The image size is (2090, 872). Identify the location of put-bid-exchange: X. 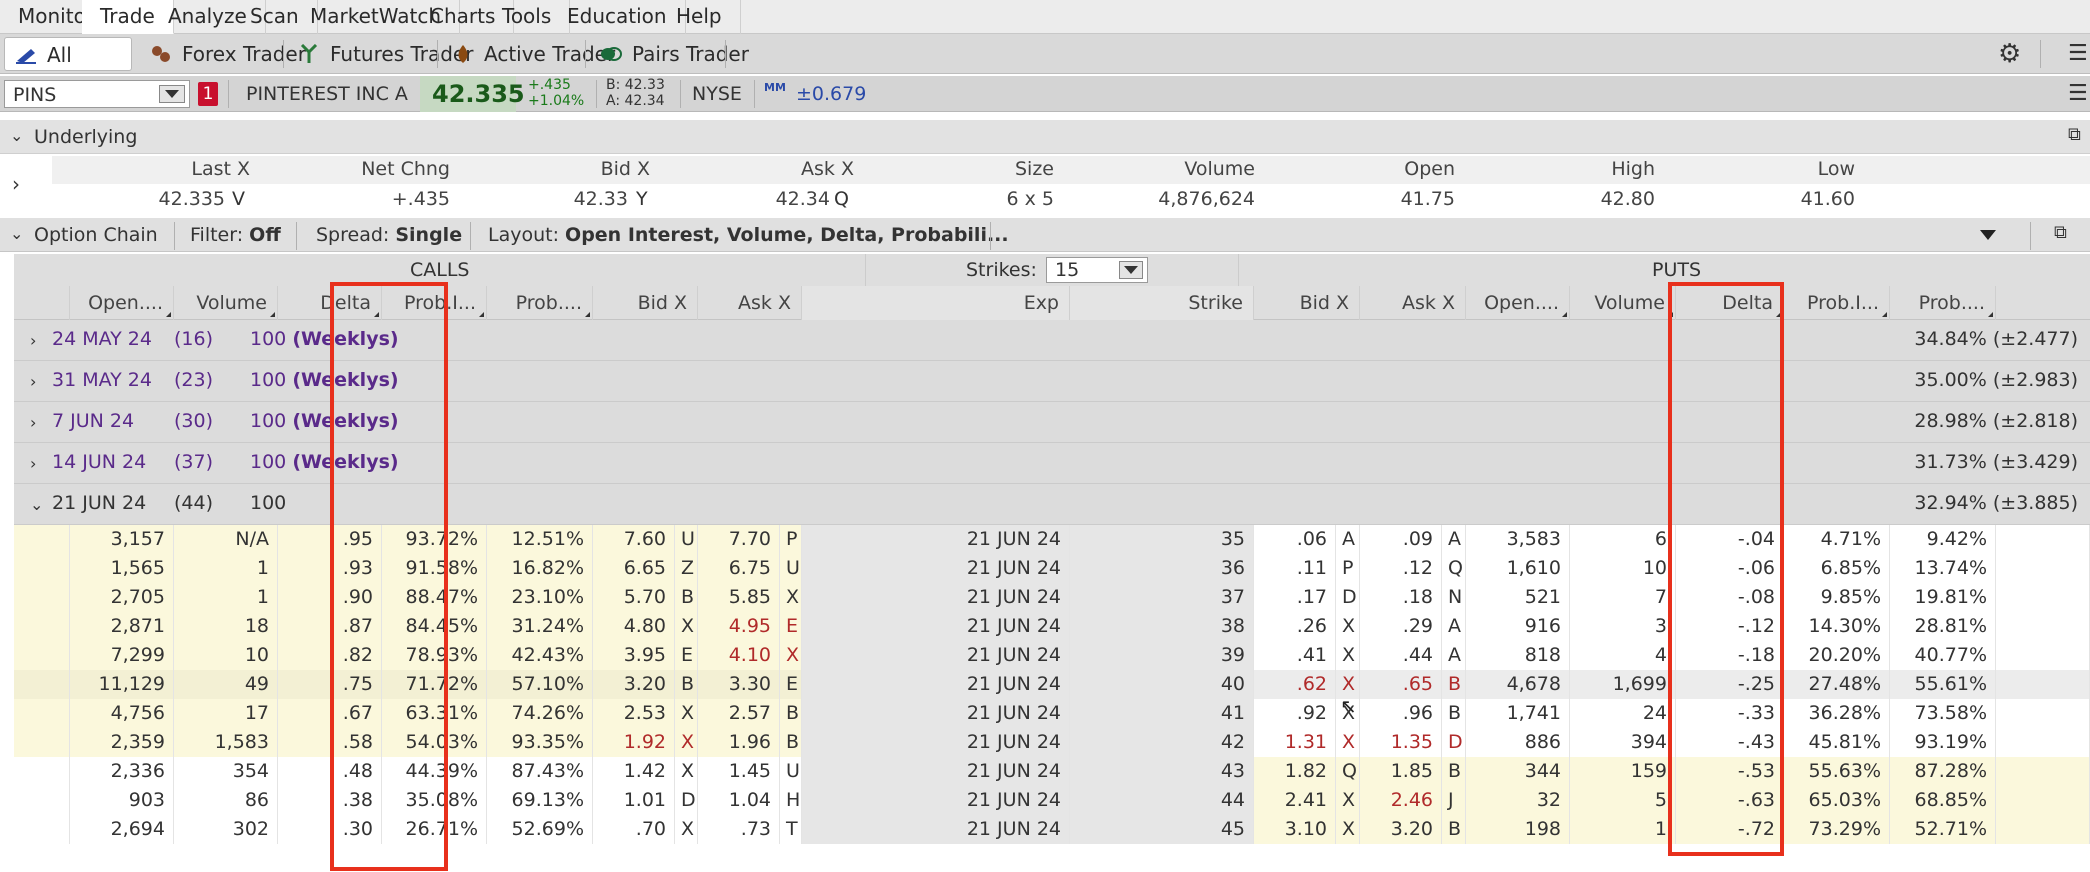
(1348, 655).